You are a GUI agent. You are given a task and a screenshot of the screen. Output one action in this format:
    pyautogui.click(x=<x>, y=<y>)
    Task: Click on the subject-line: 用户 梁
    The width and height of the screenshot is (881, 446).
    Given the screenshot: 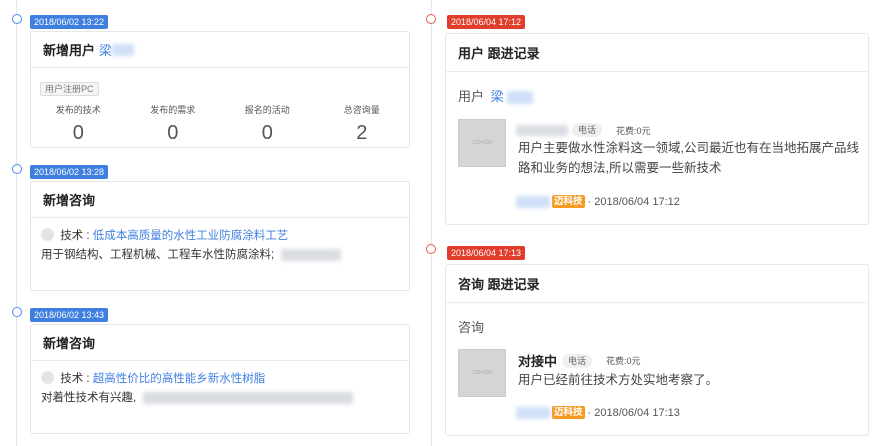 What is the action you would take?
    pyautogui.click(x=496, y=95)
    